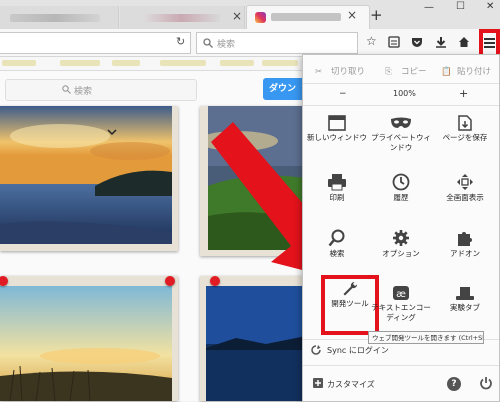 The height and width of the screenshot is (402, 500). What do you see at coordinates (336, 238) in the screenshot?
I see `magnifier-icon` at bounding box center [336, 238].